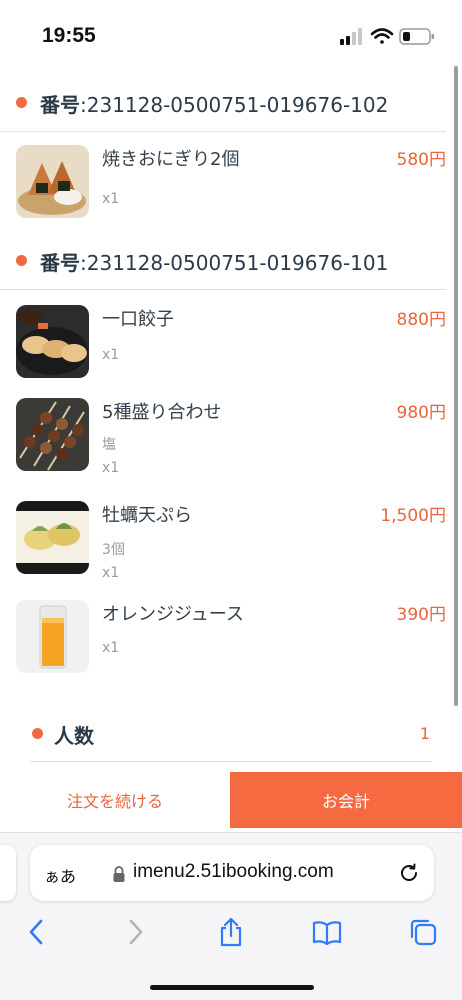  Describe the element at coordinates (214, 263) in the screenshot. I see `order-number: 番号:231128-0500751-019676-101` at that location.